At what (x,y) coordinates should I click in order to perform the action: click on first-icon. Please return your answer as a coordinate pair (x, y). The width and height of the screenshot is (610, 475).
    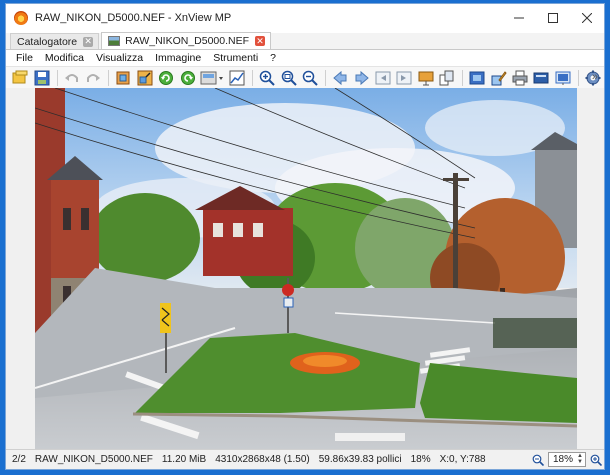
    Looking at the image, I should click on (383, 78).